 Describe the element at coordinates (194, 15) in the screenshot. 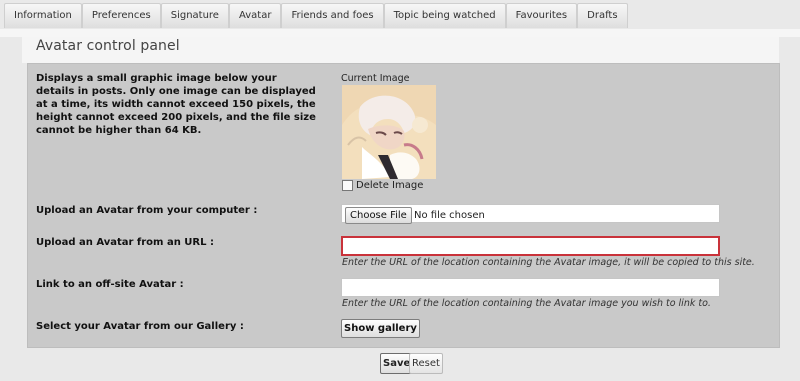

I see `tab-signature: Signature` at that location.